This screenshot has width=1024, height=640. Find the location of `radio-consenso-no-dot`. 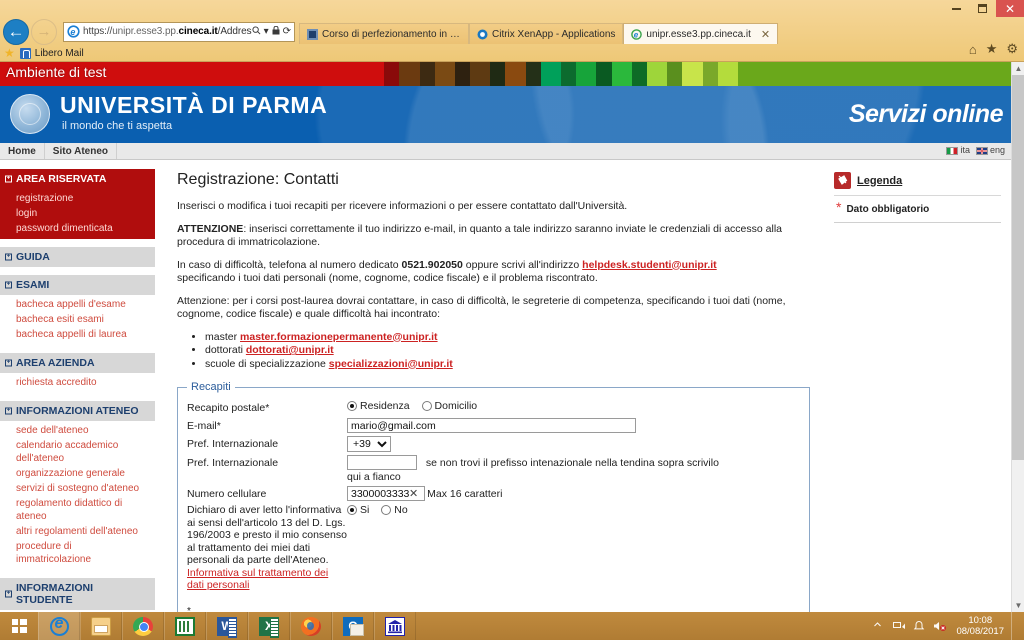

radio-consenso-no-dot is located at coordinates (386, 510).